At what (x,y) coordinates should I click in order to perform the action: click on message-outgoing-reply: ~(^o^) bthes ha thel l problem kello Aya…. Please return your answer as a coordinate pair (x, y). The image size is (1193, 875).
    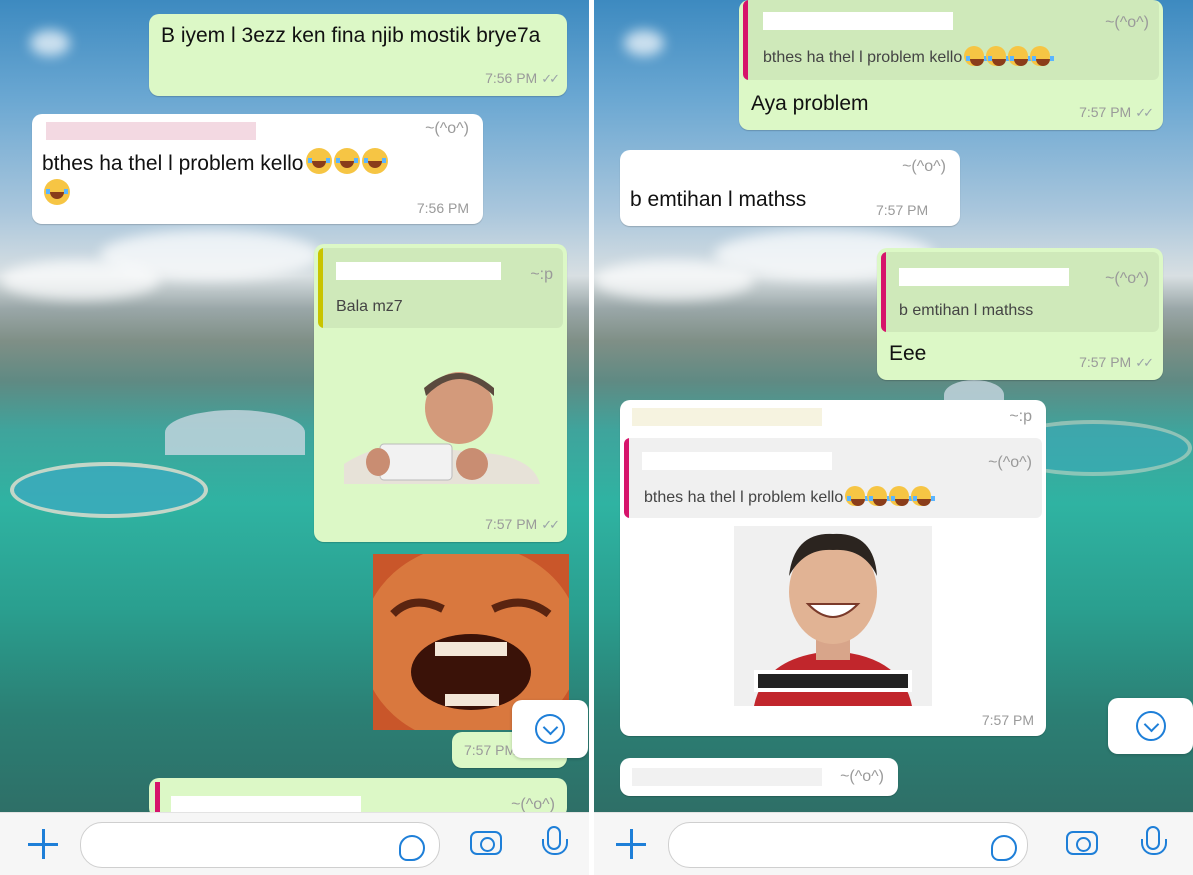
    Looking at the image, I should click on (951, 65).